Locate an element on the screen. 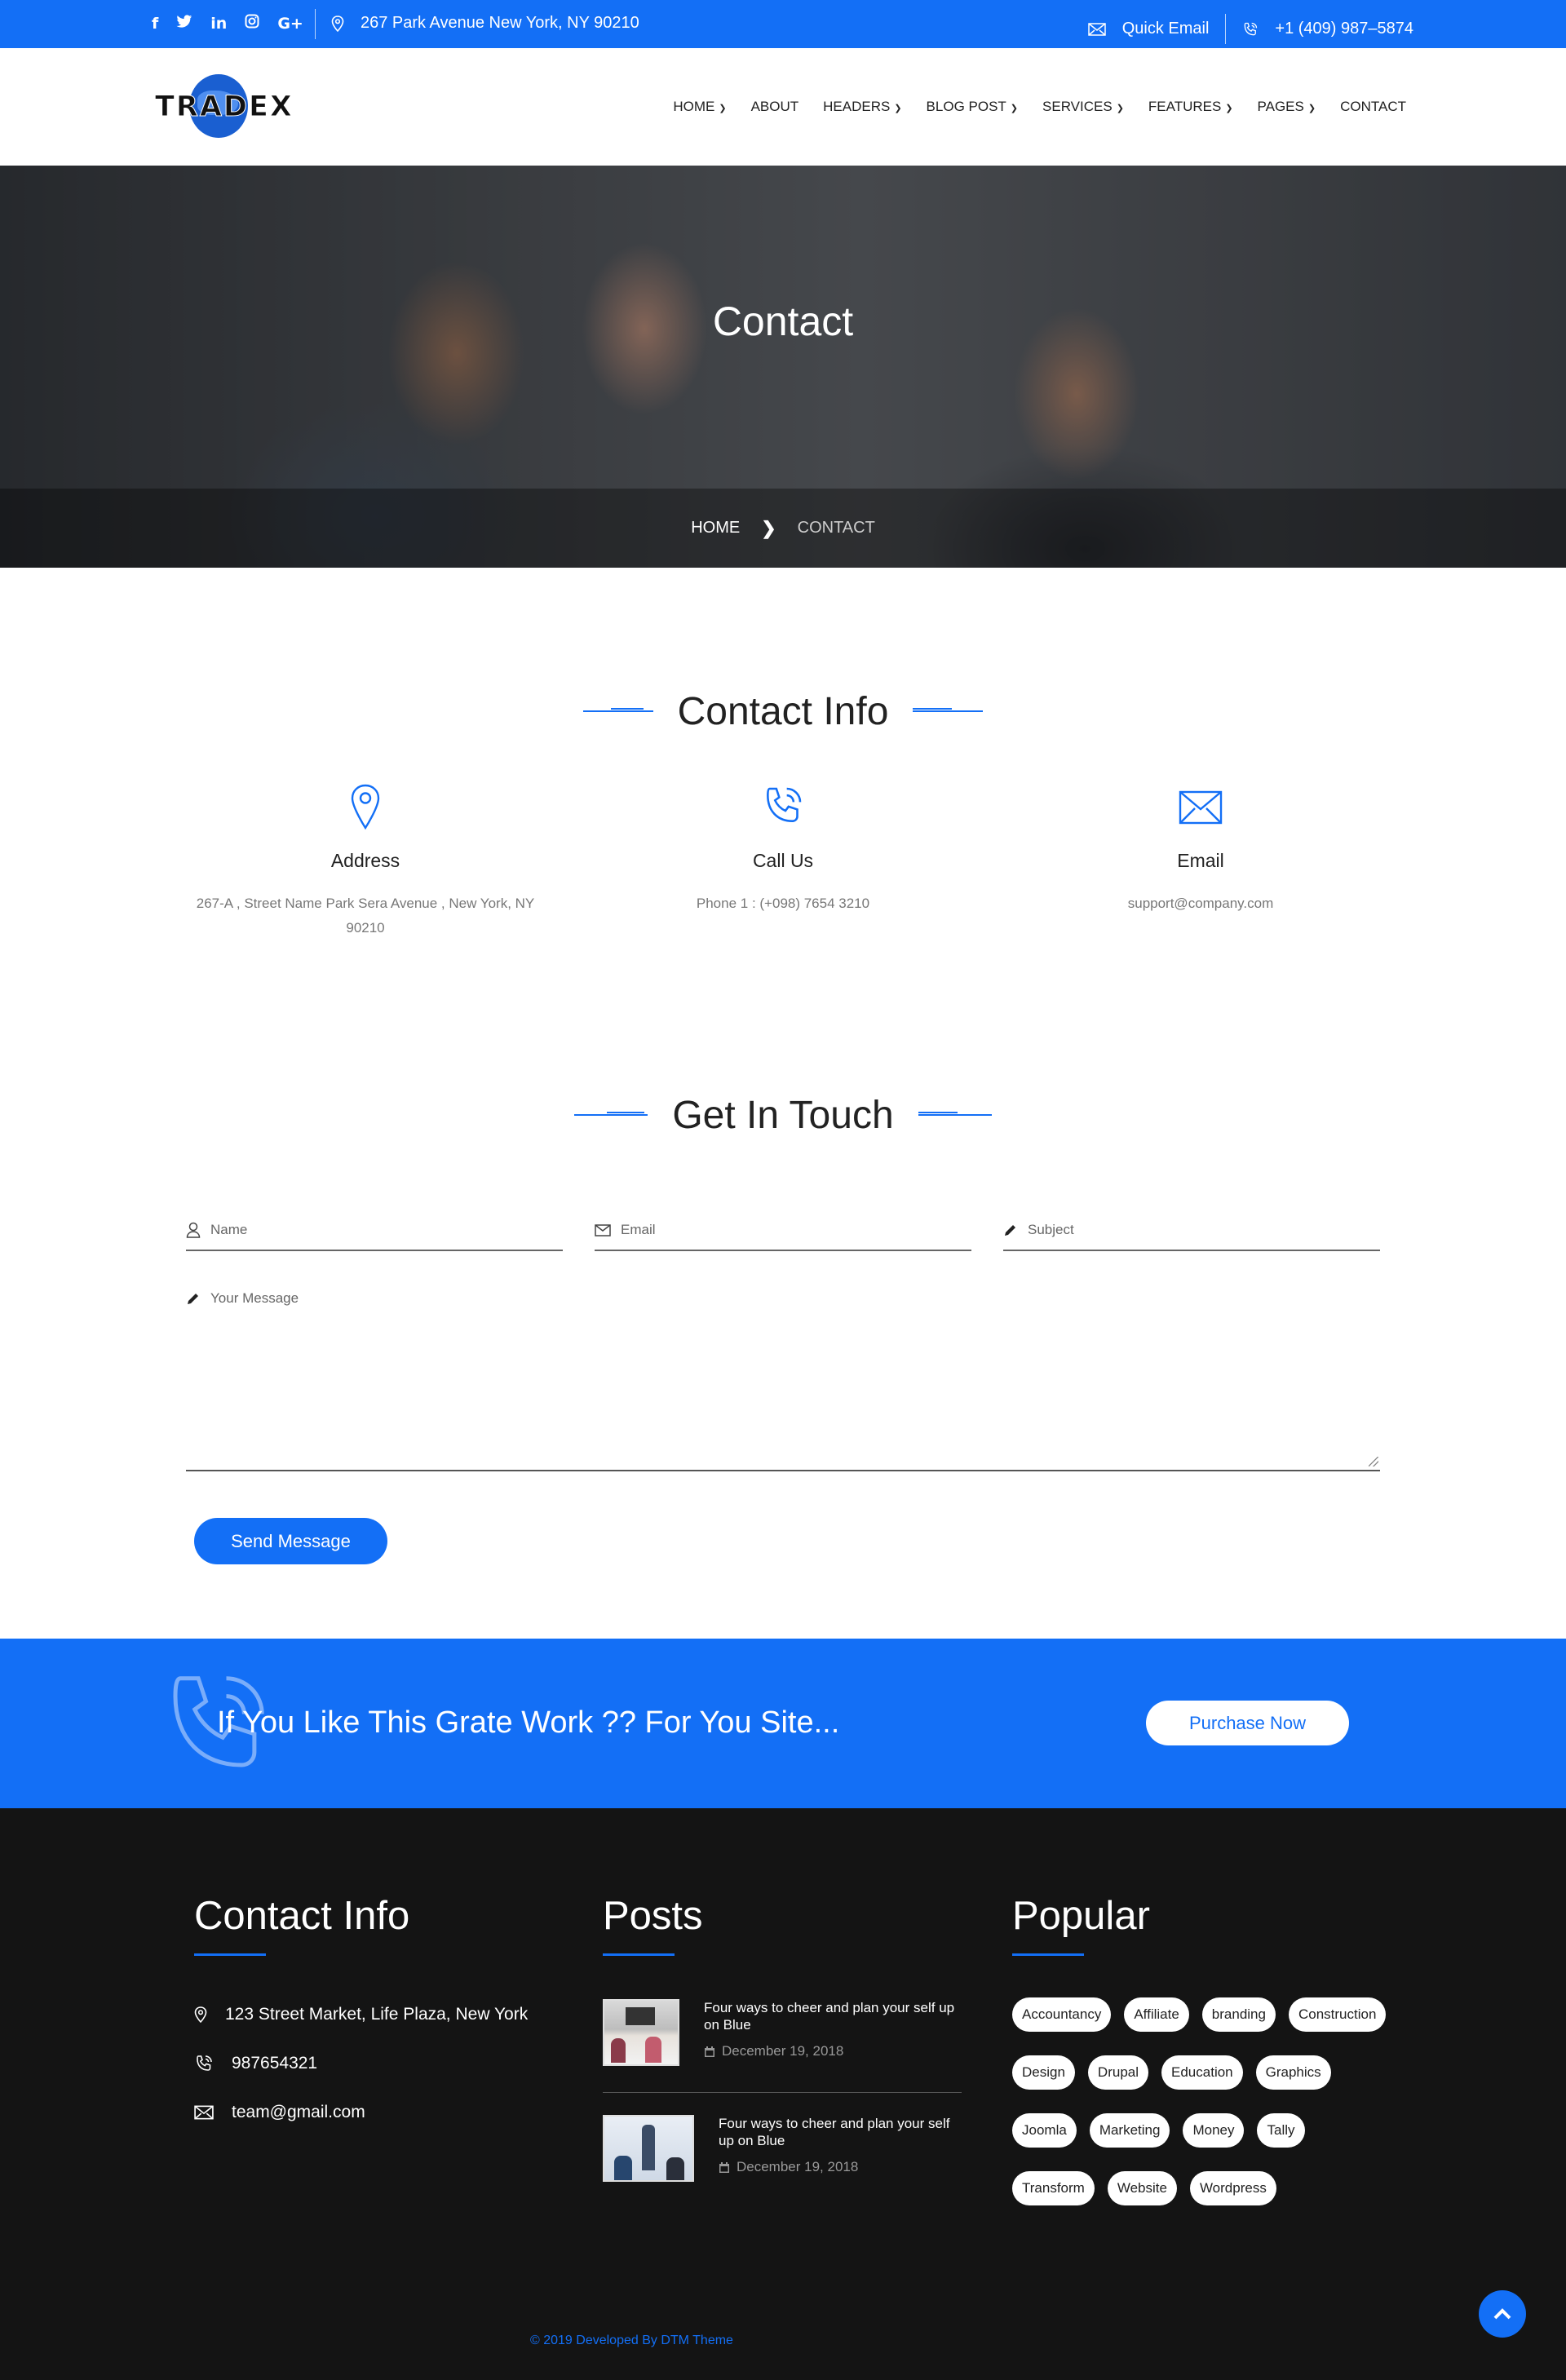  tag: Transform is located at coordinates (1053, 2188).